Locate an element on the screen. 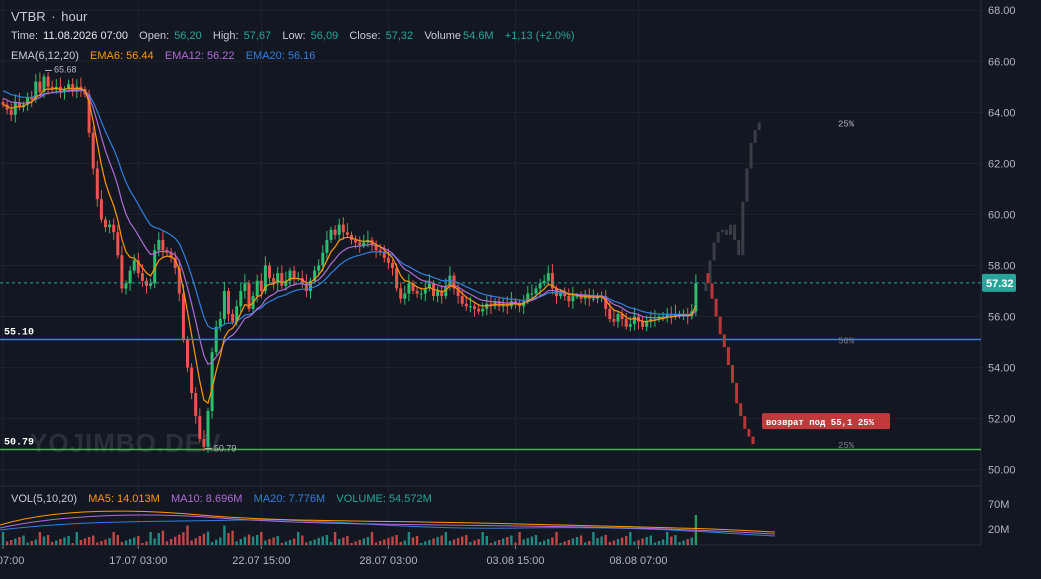  vol-axis-tick-label: 70M is located at coordinates (998, 505).